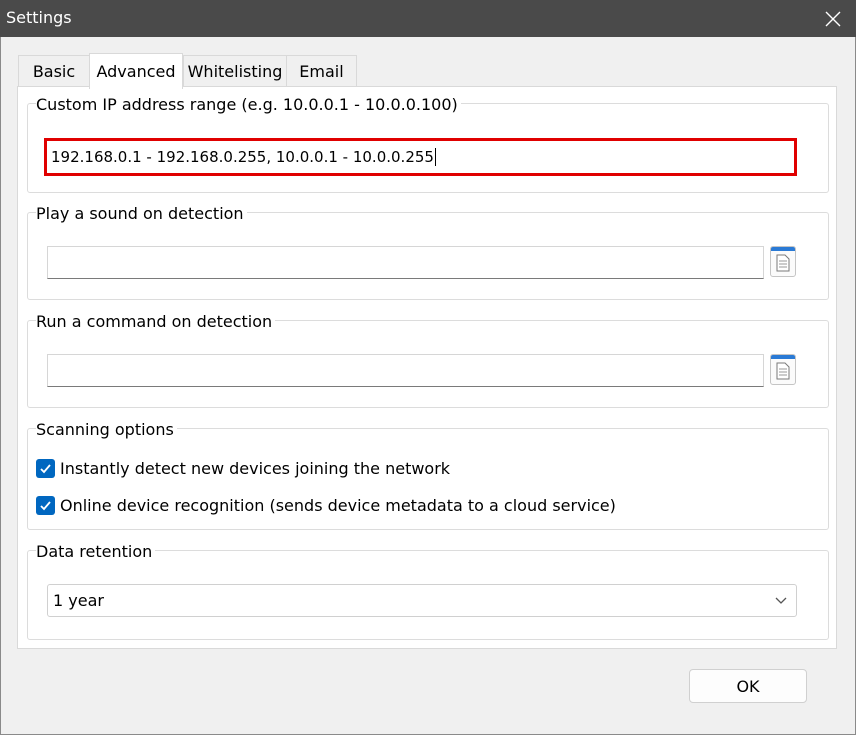  I want to click on tab-email-label: Email, so click(321, 71).